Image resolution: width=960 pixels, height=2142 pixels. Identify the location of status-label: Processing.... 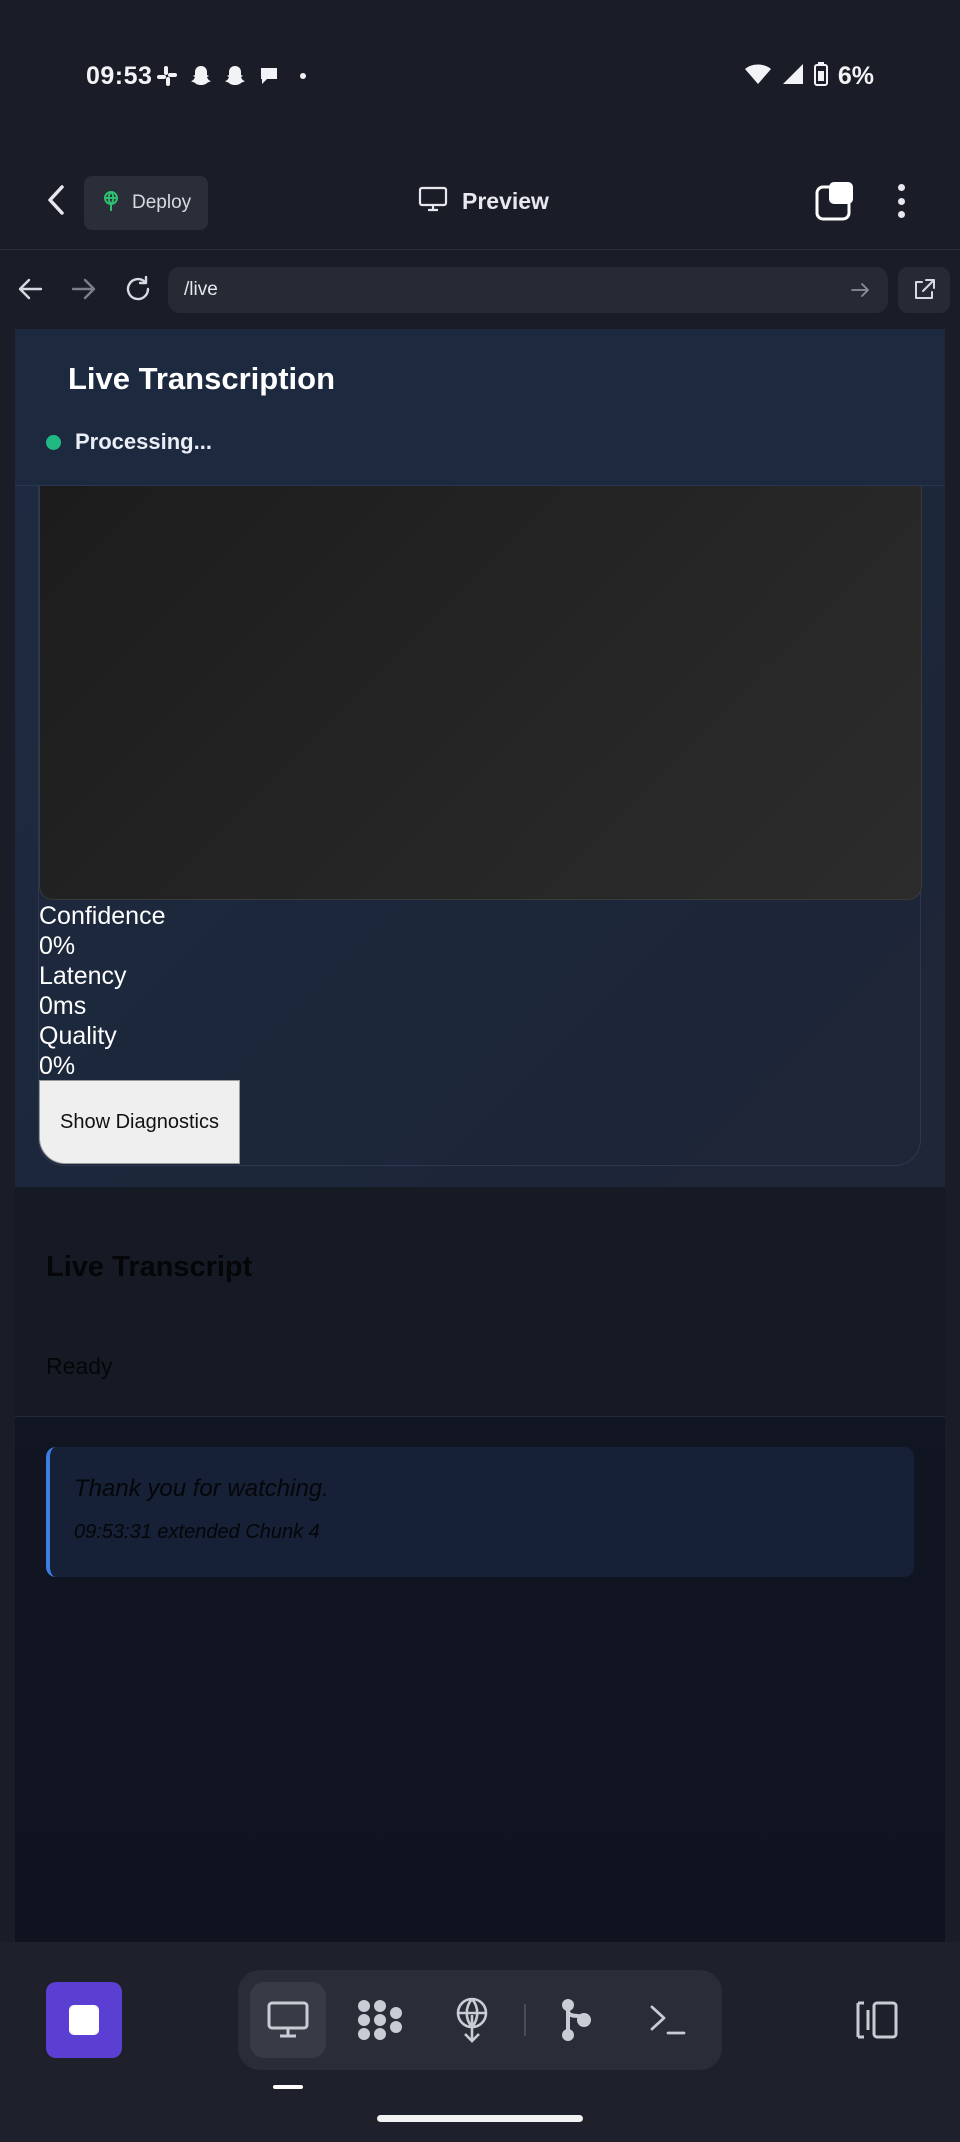
(143, 441).